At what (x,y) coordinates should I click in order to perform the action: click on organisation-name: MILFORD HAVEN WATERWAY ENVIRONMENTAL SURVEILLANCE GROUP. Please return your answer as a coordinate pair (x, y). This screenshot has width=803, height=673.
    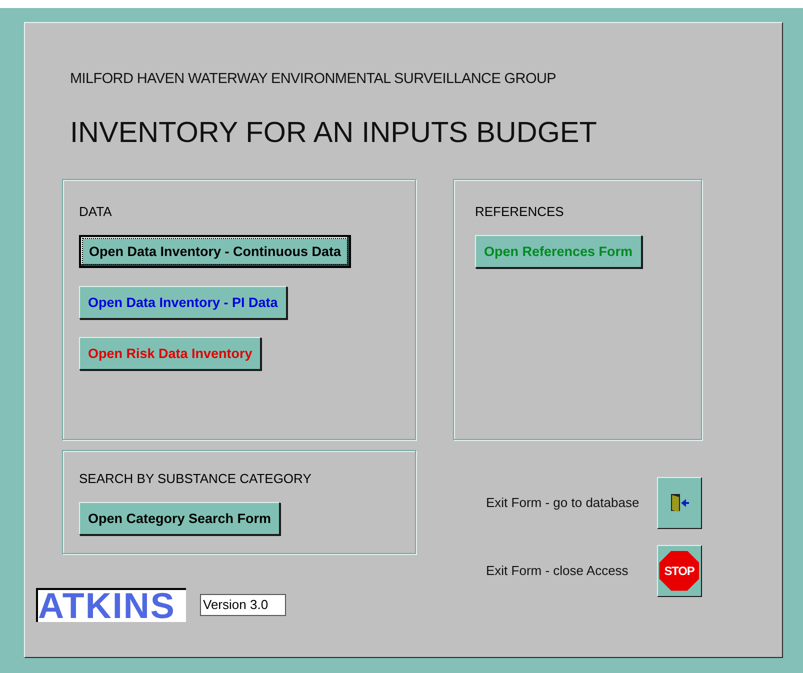
    Looking at the image, I should click on (313, 79).